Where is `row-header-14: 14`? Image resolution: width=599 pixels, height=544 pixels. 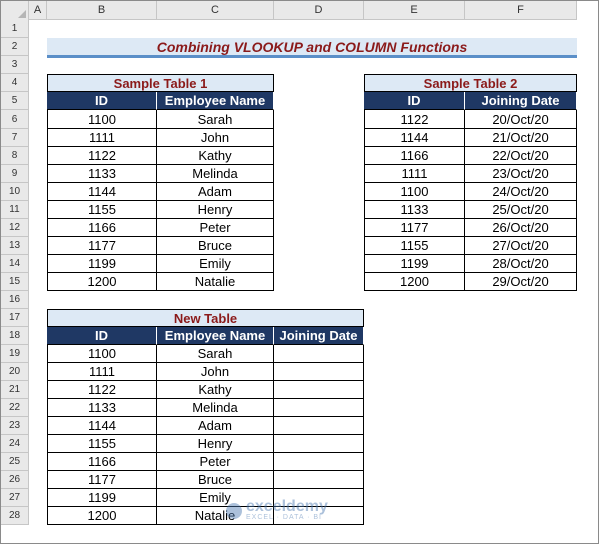
row-header-14: 14 is located at coordinates (15, 264).